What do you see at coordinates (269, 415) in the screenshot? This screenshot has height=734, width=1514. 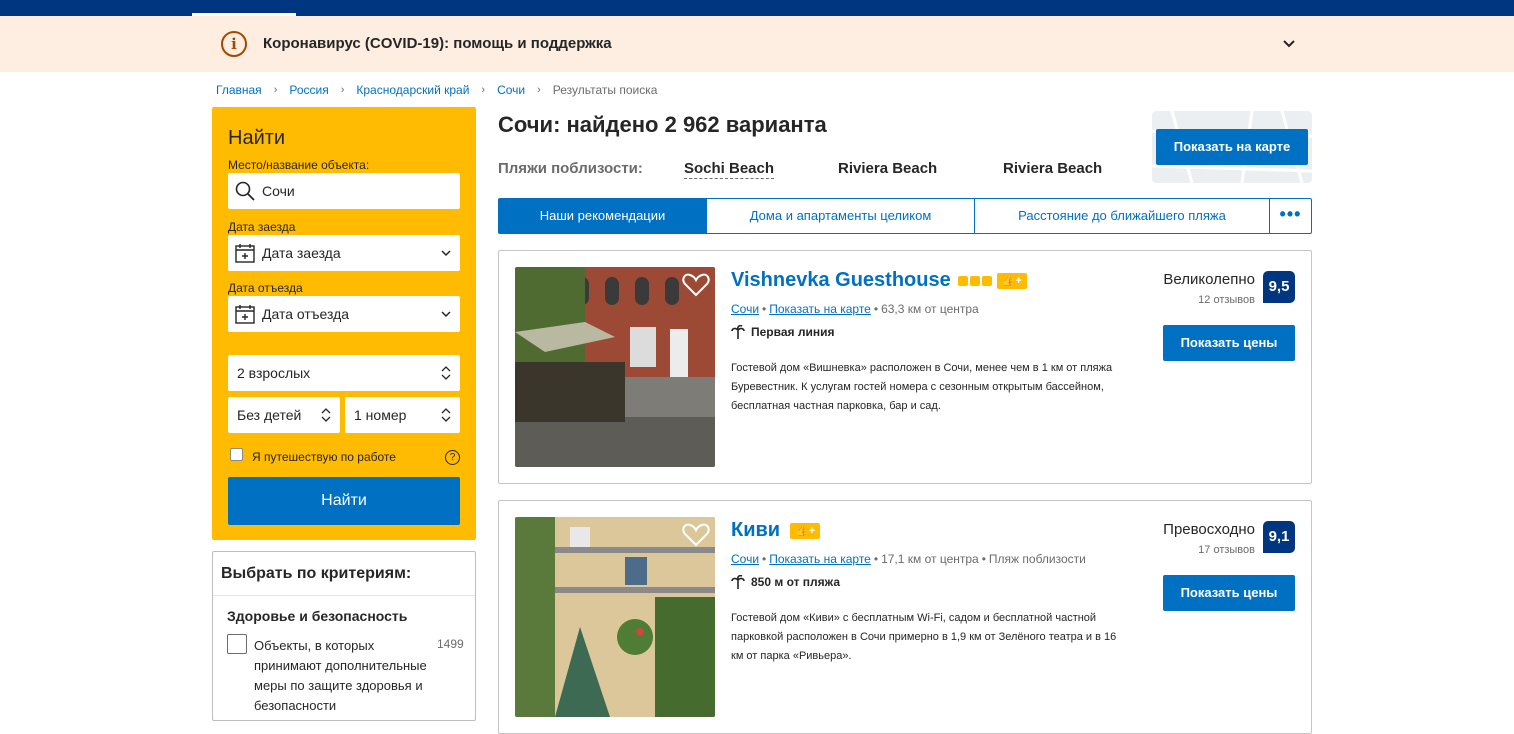 I see `children-value: Без детей` at bounding box center [269, 415].